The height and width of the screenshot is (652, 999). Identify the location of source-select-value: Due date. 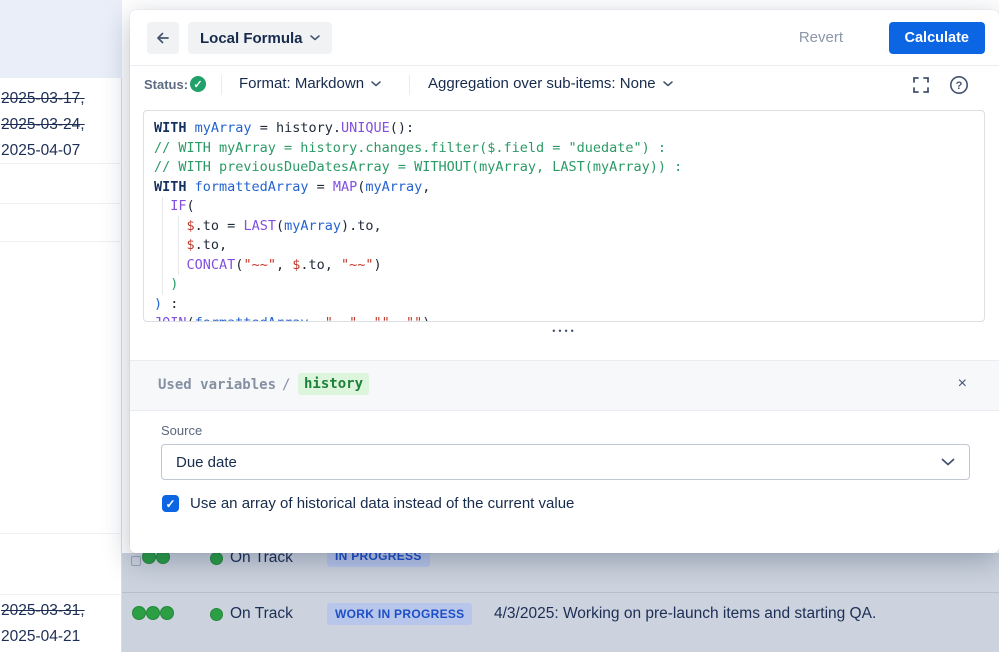
(206, 462).